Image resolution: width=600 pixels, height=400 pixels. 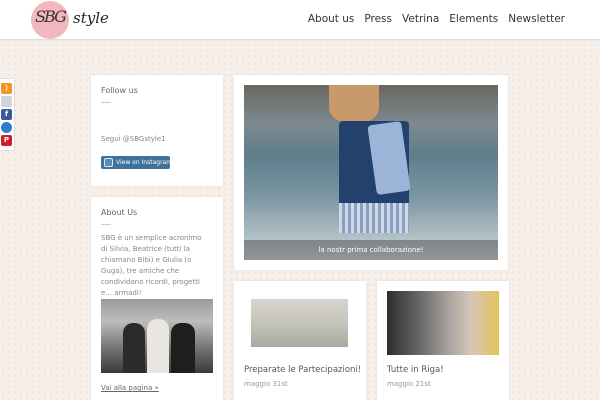 I want to click on logo-wordmark: style, so click(x=91, y=18).